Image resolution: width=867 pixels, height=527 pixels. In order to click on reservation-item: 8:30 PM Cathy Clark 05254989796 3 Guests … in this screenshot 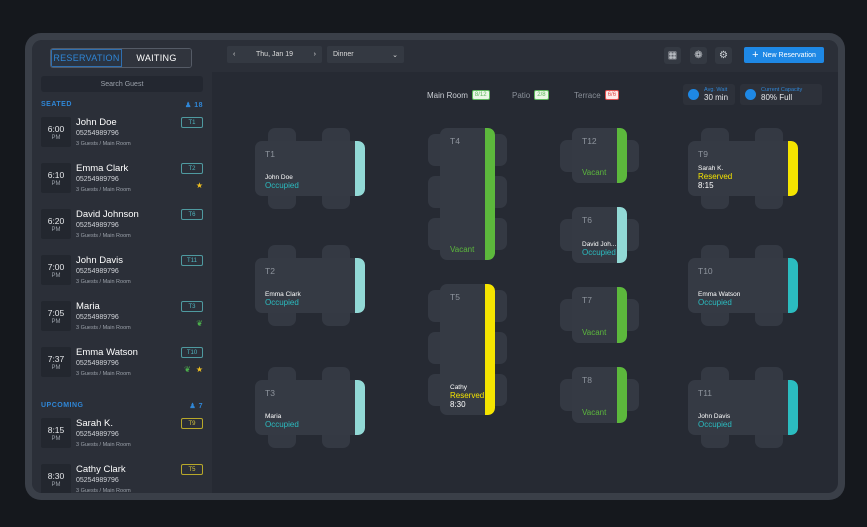, I will do `click(122, 478)`.